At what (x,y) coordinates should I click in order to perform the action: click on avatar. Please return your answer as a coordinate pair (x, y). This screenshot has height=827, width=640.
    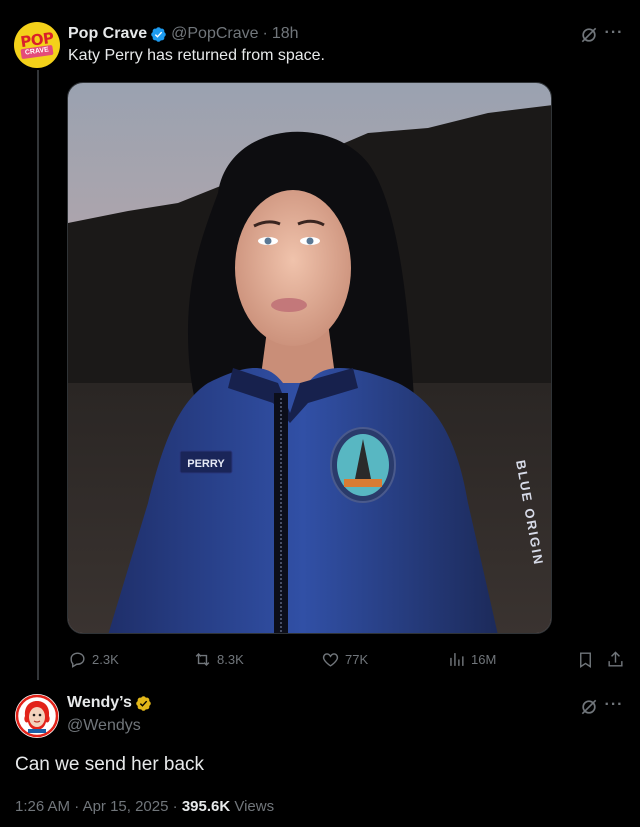
    Looking at the image, I should click on (37, 716).